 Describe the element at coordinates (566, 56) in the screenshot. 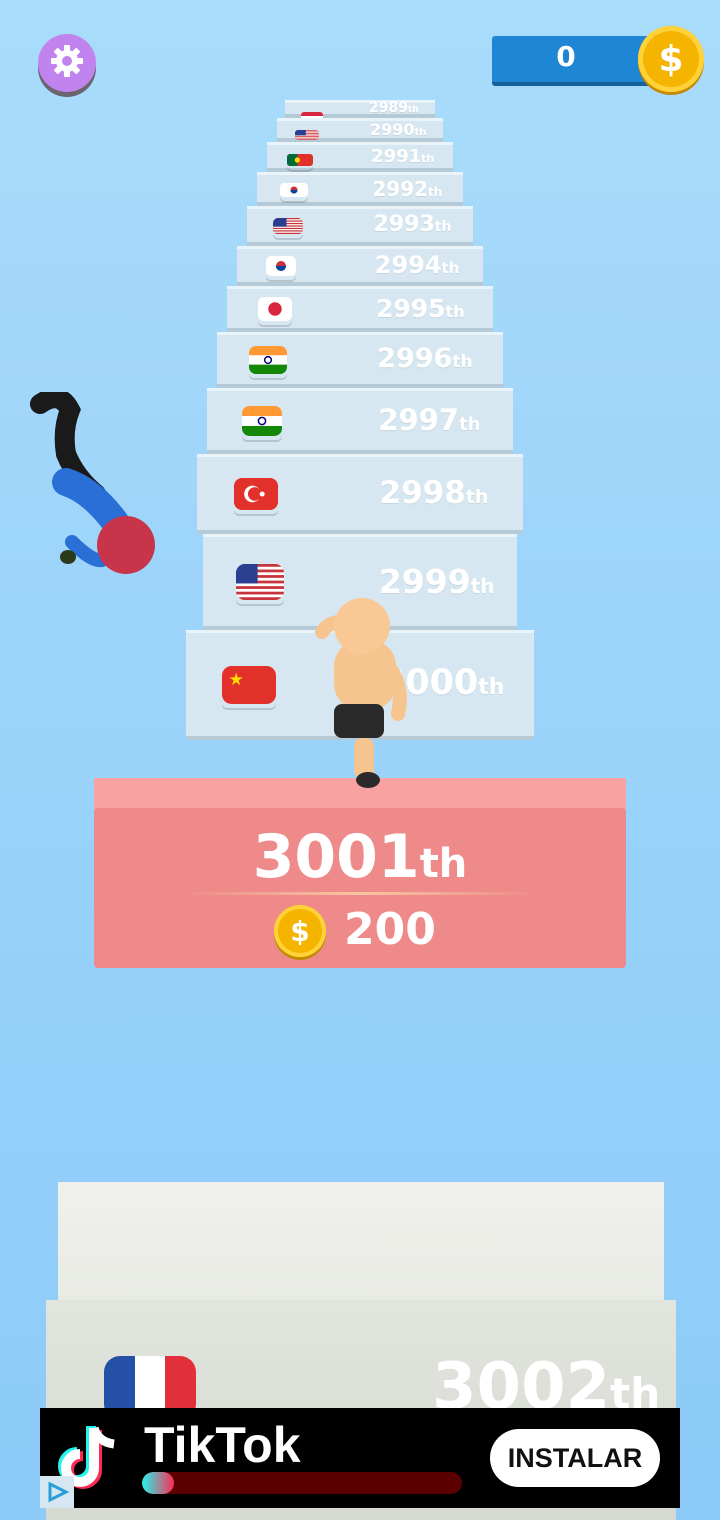

I see `coin-count: 0` at that location.